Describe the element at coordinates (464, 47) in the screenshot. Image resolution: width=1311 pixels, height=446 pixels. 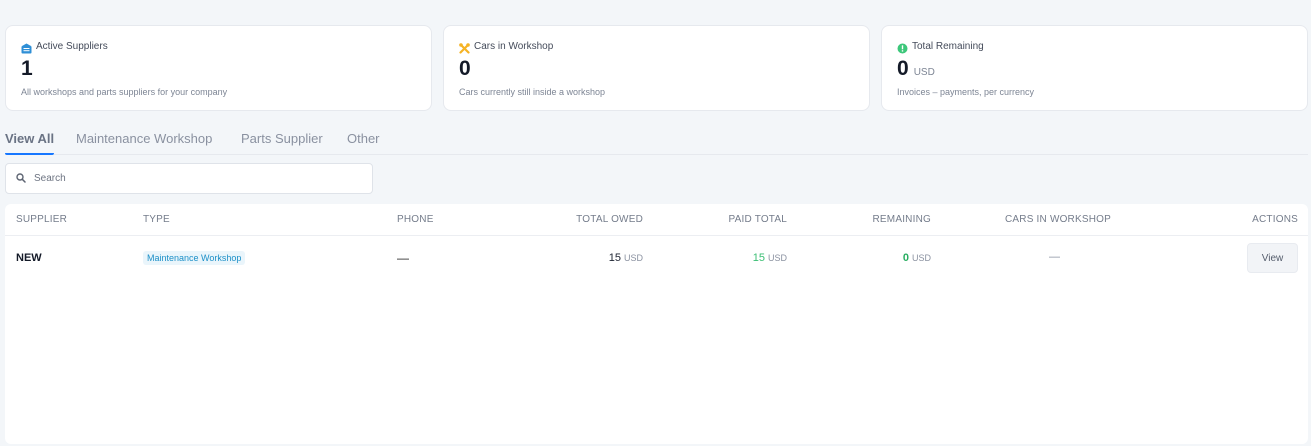
I see `wrench-icon` at that location.